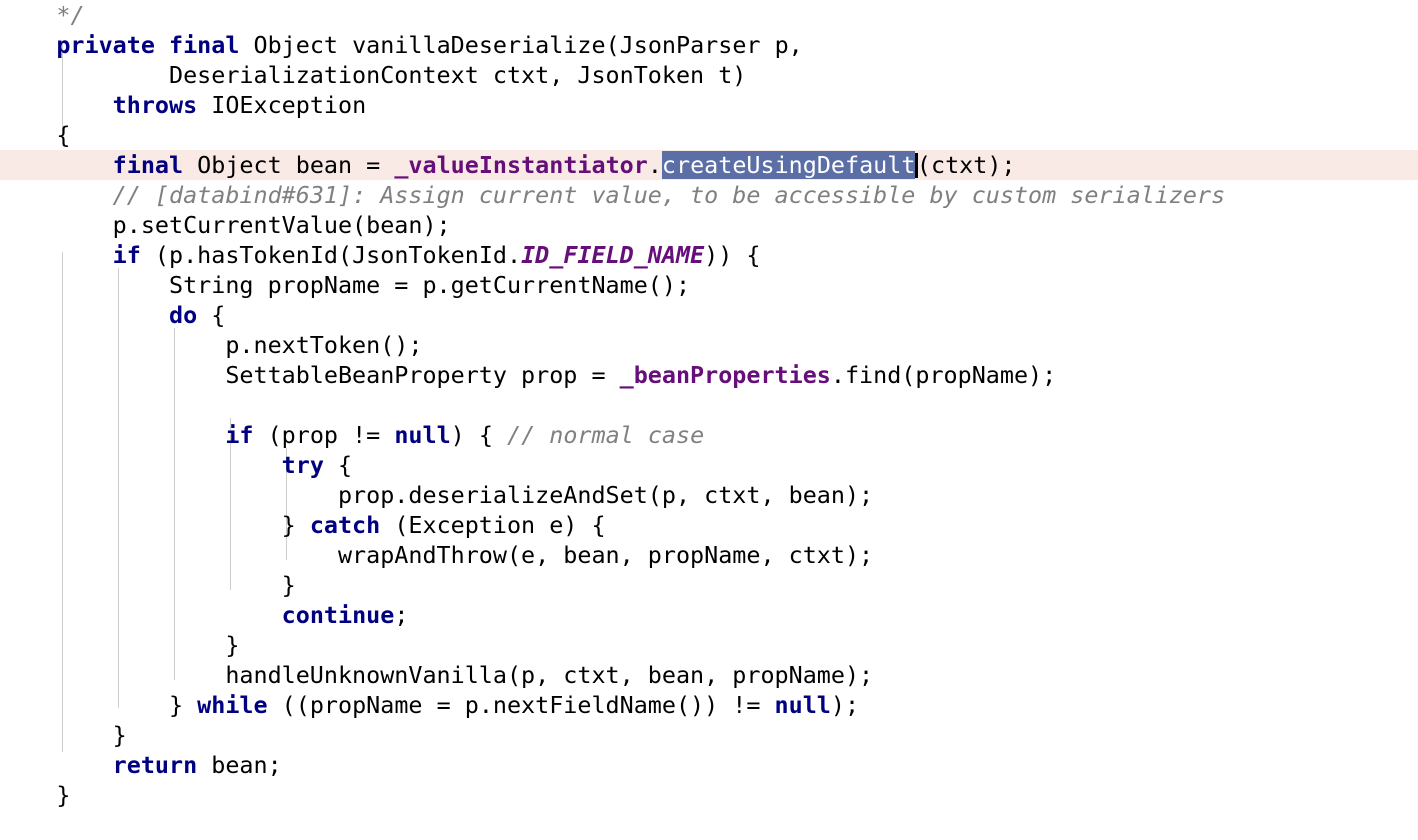  I want to click on code-line: throws IOException, so click(709, 105).